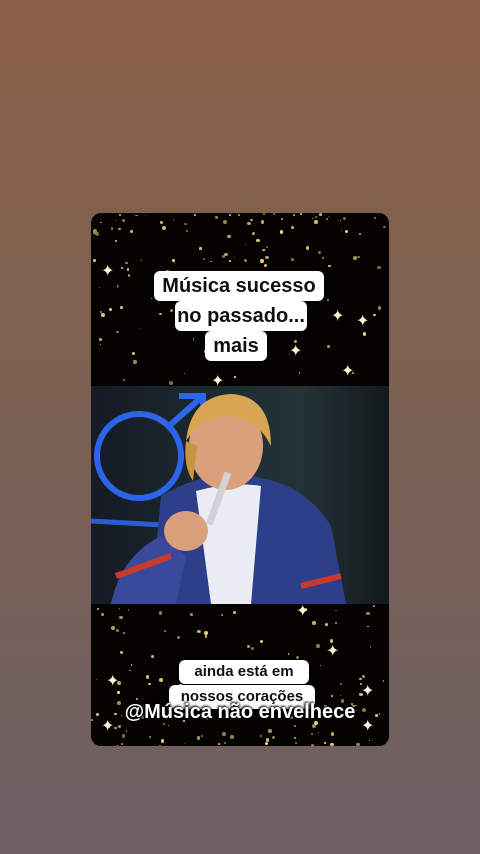  Describe the element at coordinates (239, 286) in the screenshot. I see `top-caption-line-1: Música sucesso` at that location.